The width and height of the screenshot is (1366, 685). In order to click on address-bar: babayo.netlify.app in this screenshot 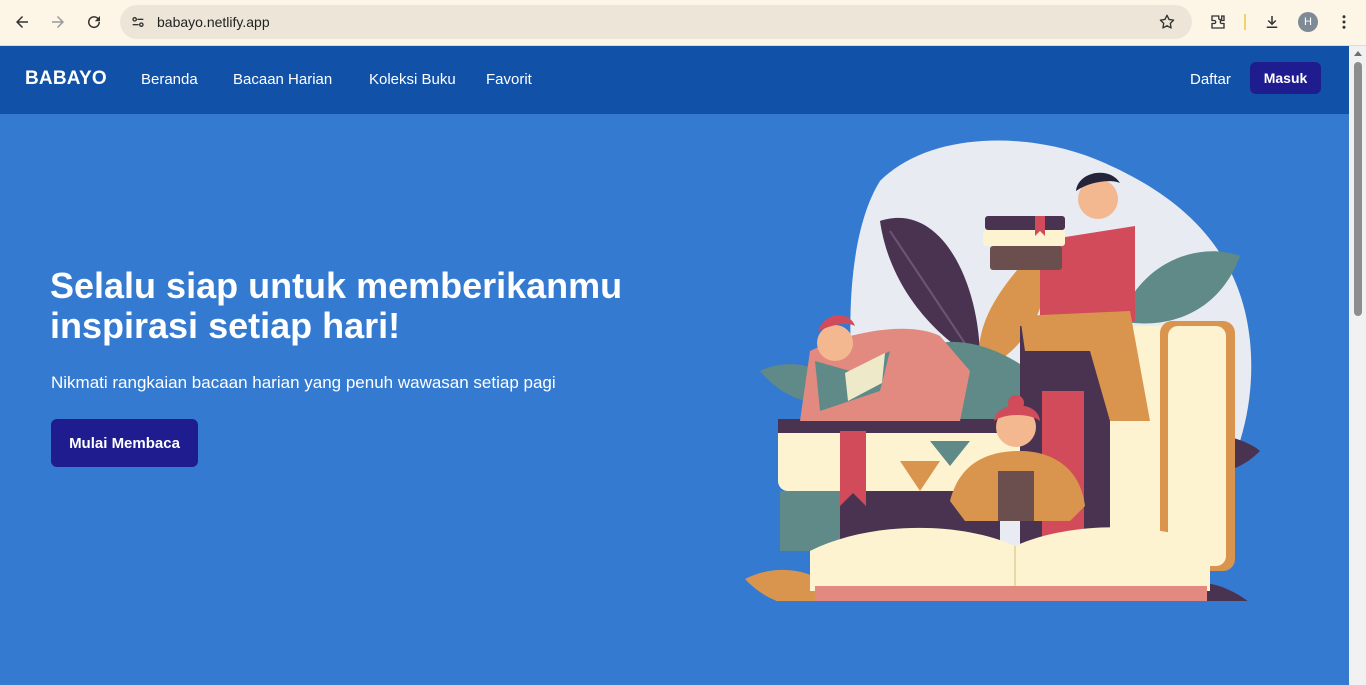, I will do `click(656, 22)`.